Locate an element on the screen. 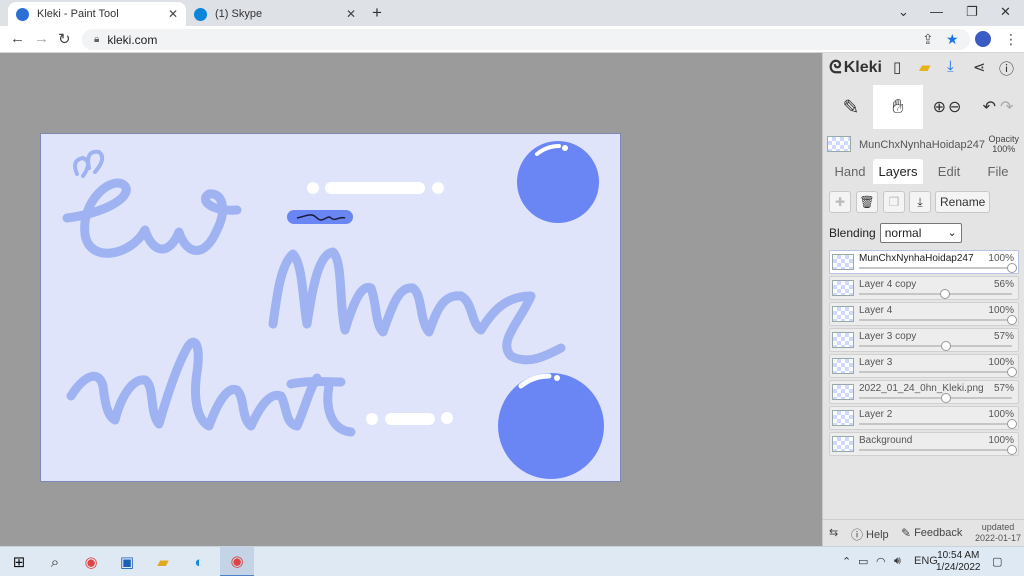 This screenshot has height=576, width=1024. kleki-logo: ᘓ Kleki is located at coordinates (855, 67).